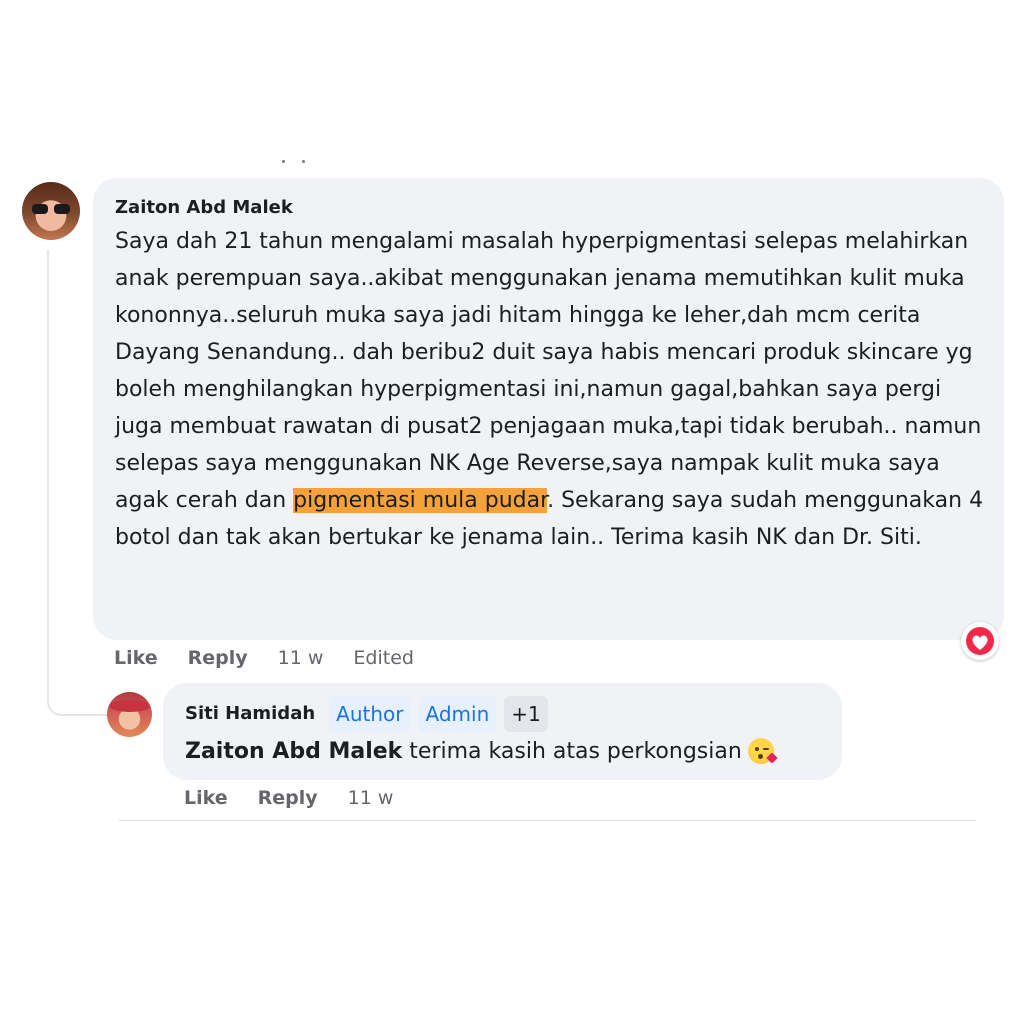  Describe the element at coordinates (250, 714) in the screenshot. I see `reply-author-name: Siti Hamidah` at that location.